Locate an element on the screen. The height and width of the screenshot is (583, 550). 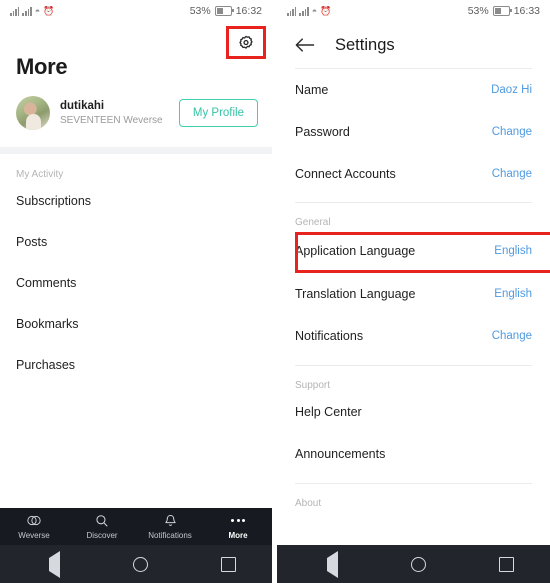
settings-row-label: Translation Language is located at coordinates (355, 294).